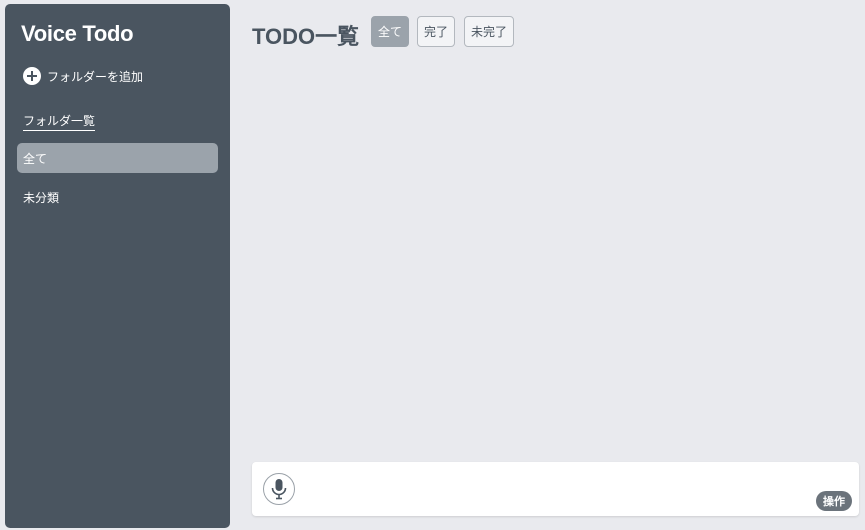  Describe the element at coordinates (32, 76) in the screenshot. I see `plus-circle-icon` at that location.